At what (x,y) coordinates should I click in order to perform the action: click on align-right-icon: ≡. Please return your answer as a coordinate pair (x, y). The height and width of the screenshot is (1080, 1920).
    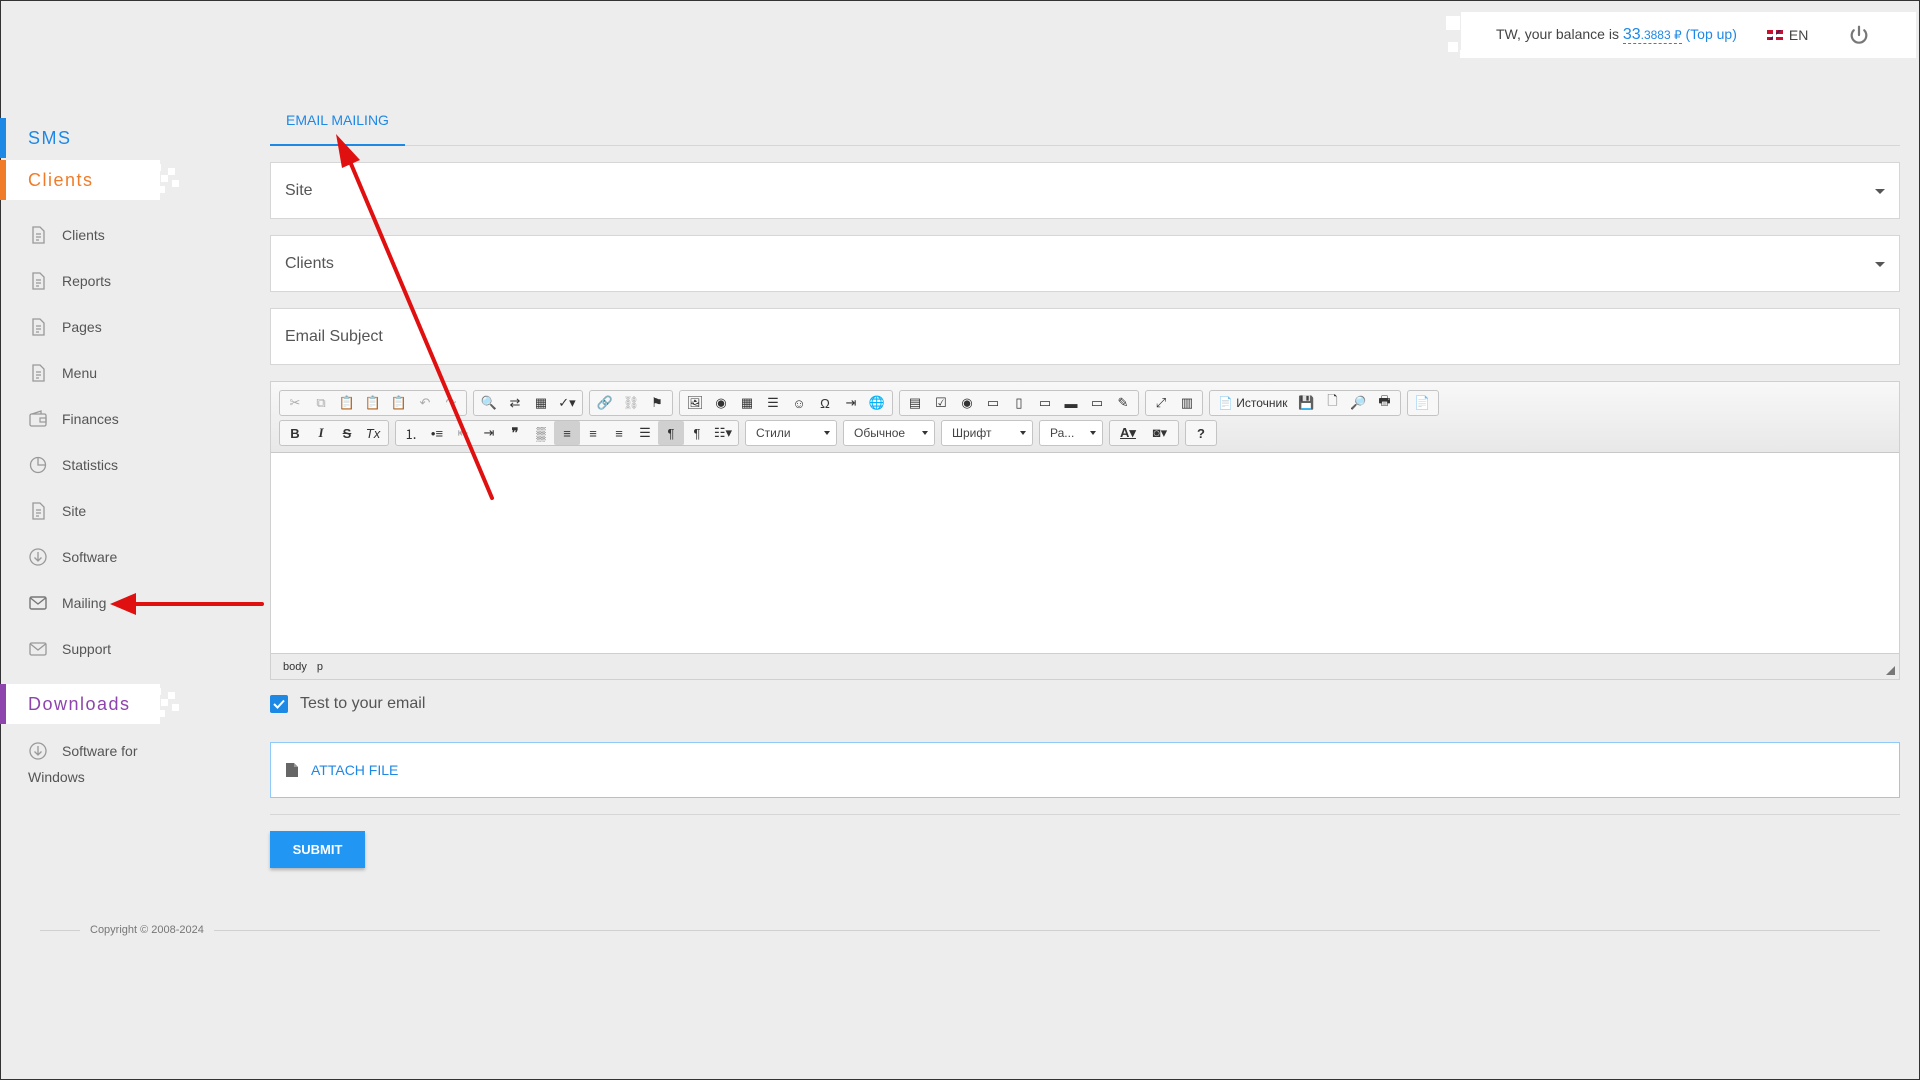
    Looking at the image, I should click on (619, 433).